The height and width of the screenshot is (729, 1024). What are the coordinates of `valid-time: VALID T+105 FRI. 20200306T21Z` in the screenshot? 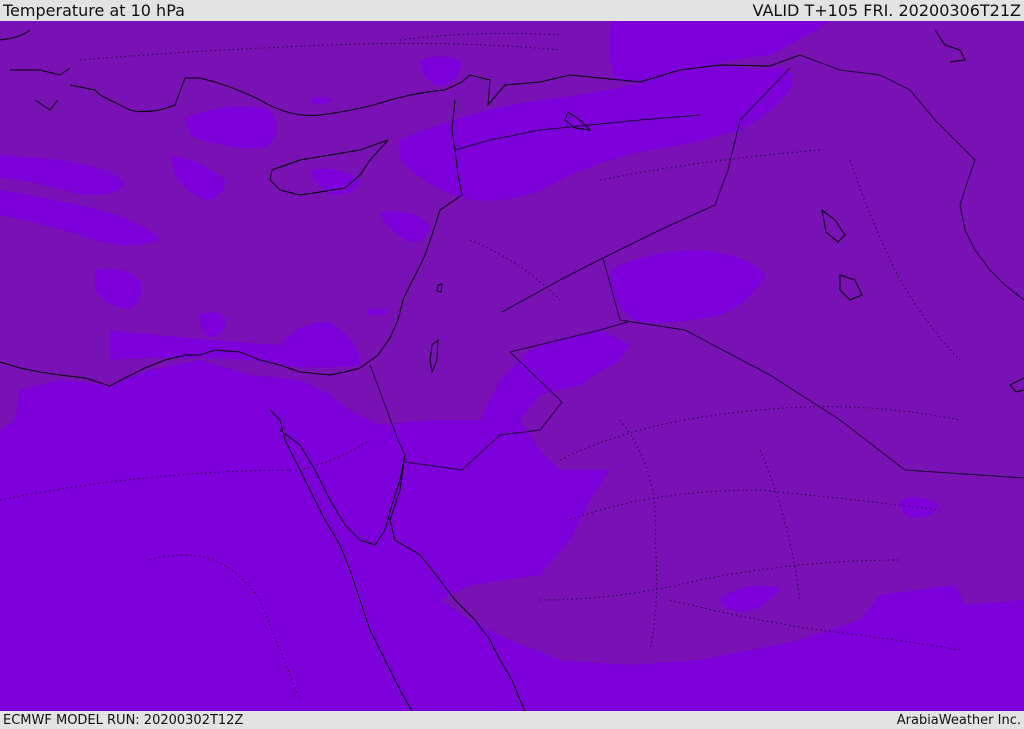 It's located at (886, 10).